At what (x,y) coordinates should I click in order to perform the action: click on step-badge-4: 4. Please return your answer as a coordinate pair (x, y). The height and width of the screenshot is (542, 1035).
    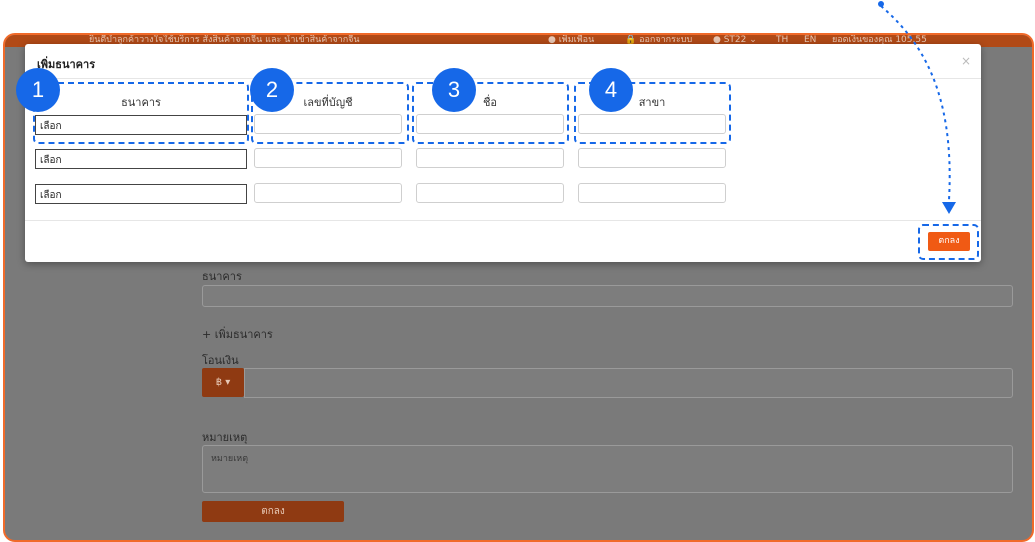
    Looking at the image, I should click on (611, 90).